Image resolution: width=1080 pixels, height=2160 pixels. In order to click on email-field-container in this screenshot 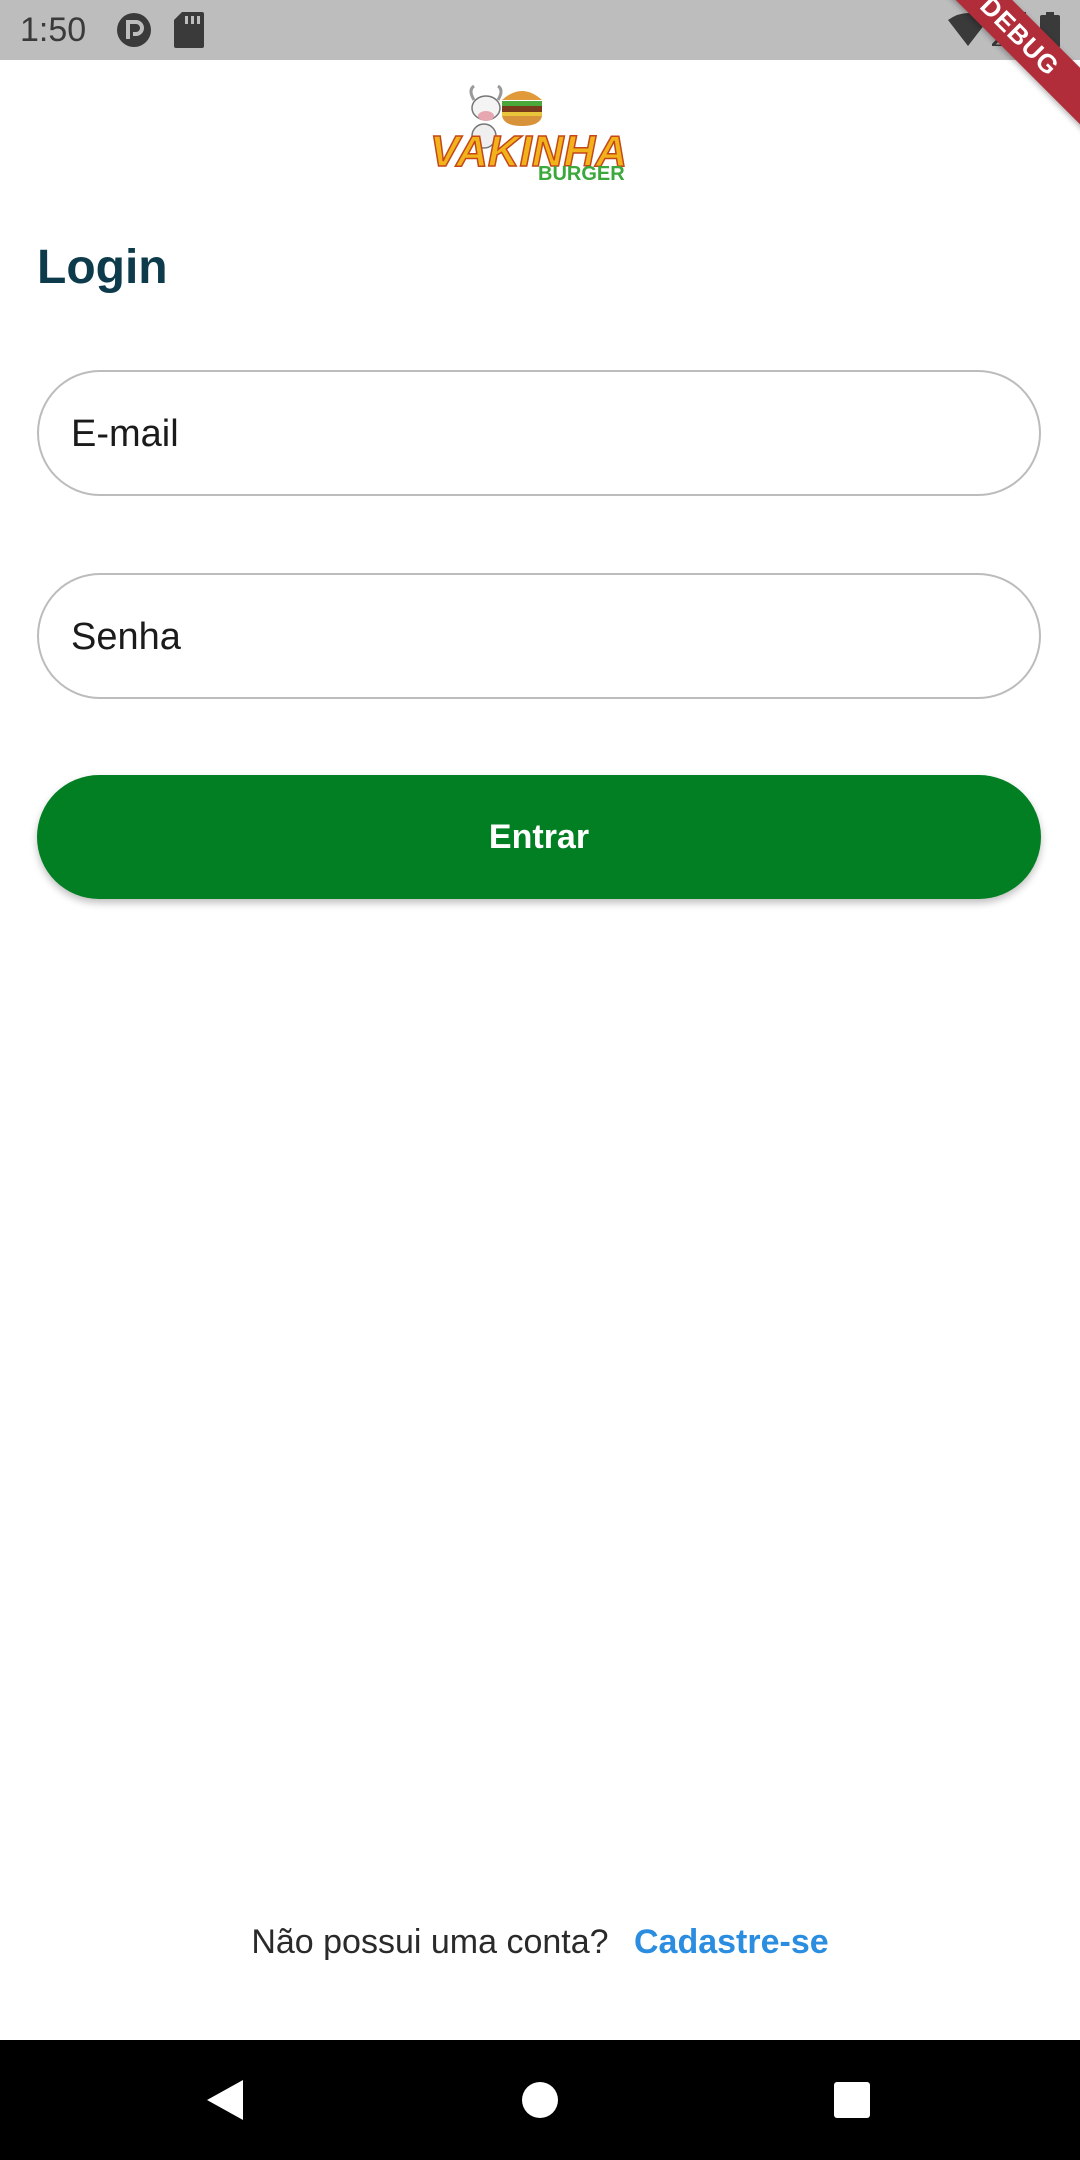, I will do `click(539, 433)`.